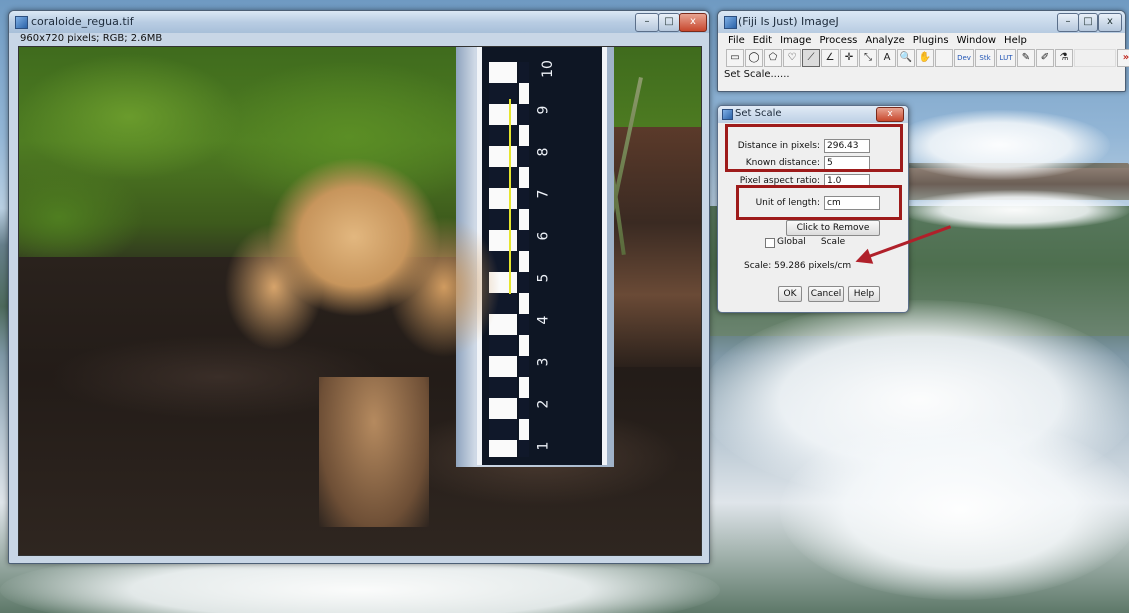  Describe the element at coordinates (925, 58) in the screenshot. I see `hand-icon: ✋` at that location.